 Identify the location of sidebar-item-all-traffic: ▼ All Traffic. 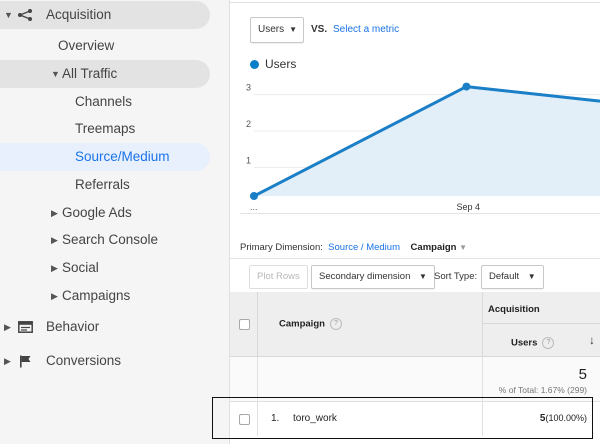
(105, 74).